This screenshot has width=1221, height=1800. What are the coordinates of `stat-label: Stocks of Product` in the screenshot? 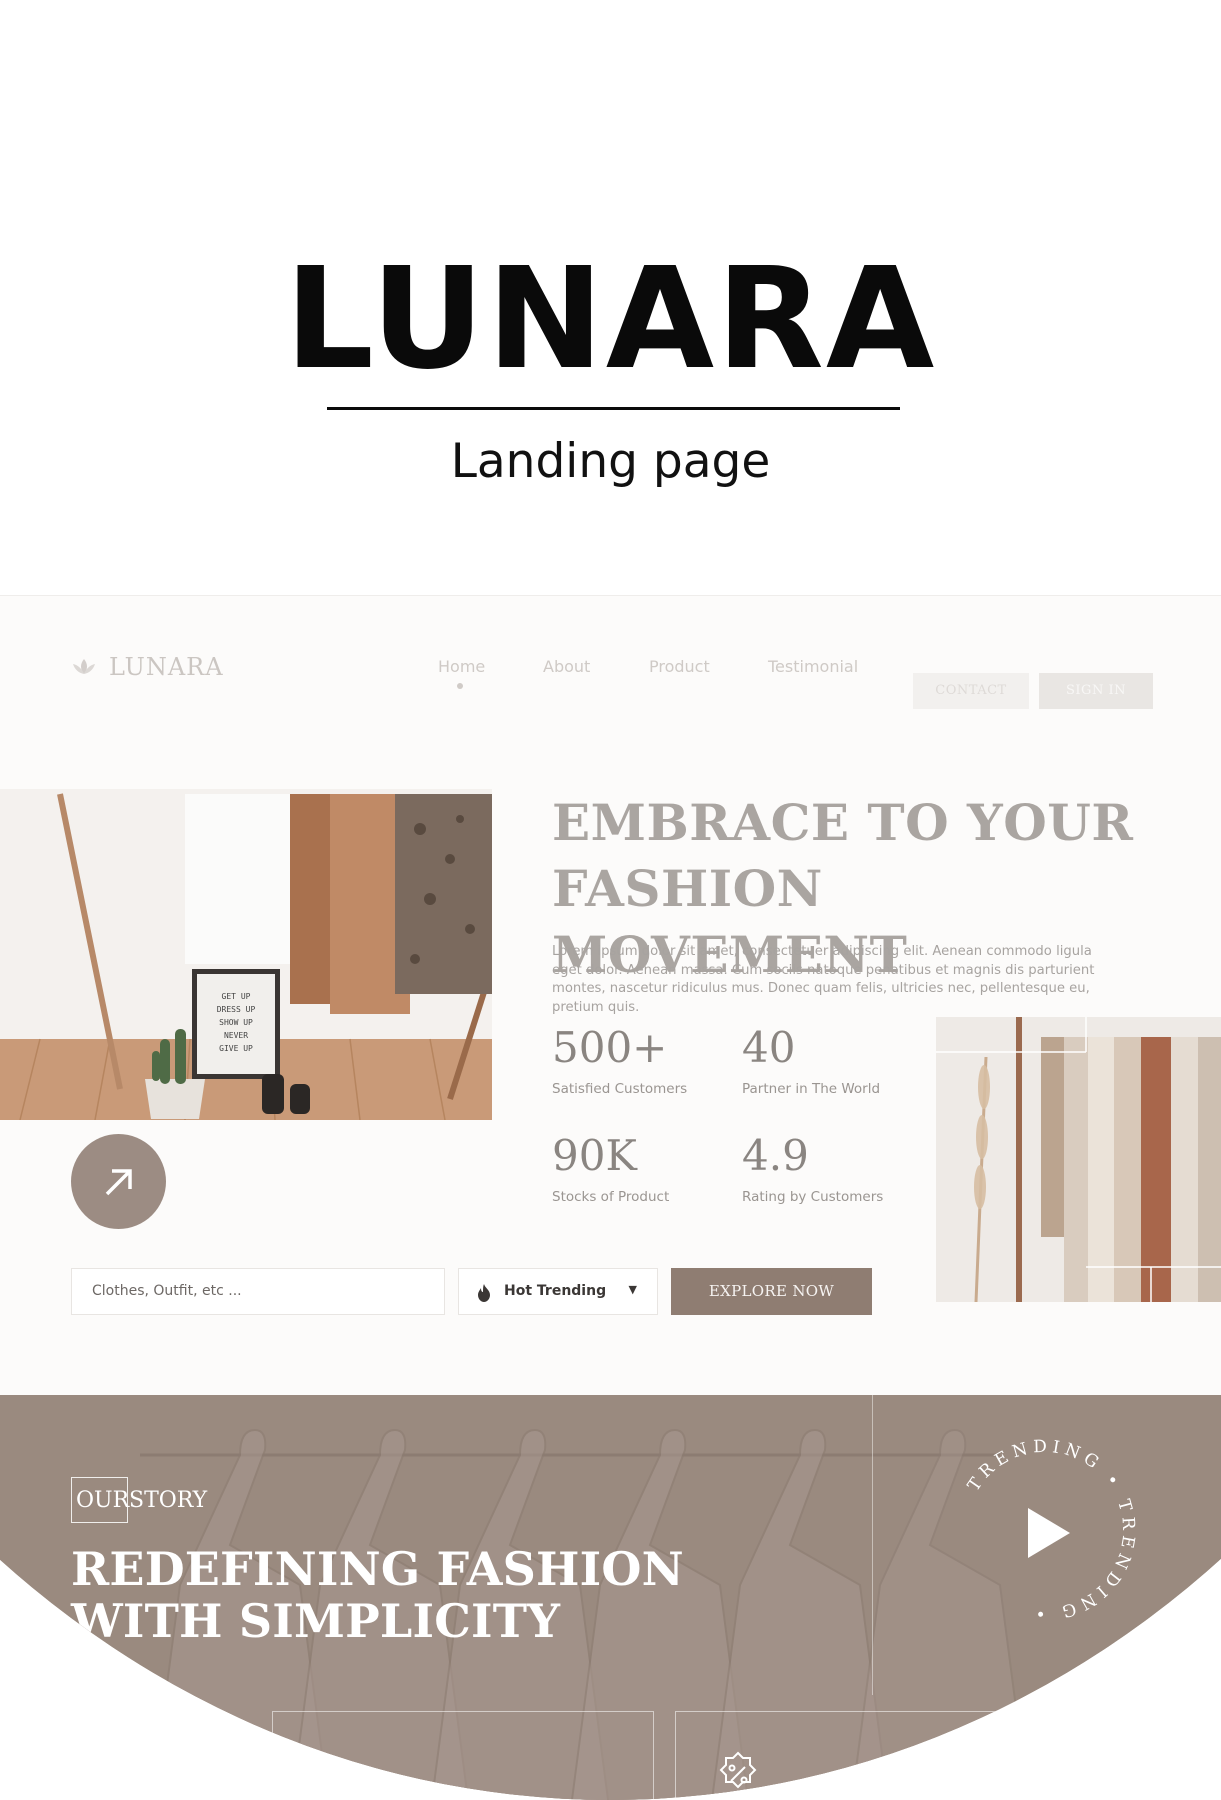 It's located at (611, 1197).